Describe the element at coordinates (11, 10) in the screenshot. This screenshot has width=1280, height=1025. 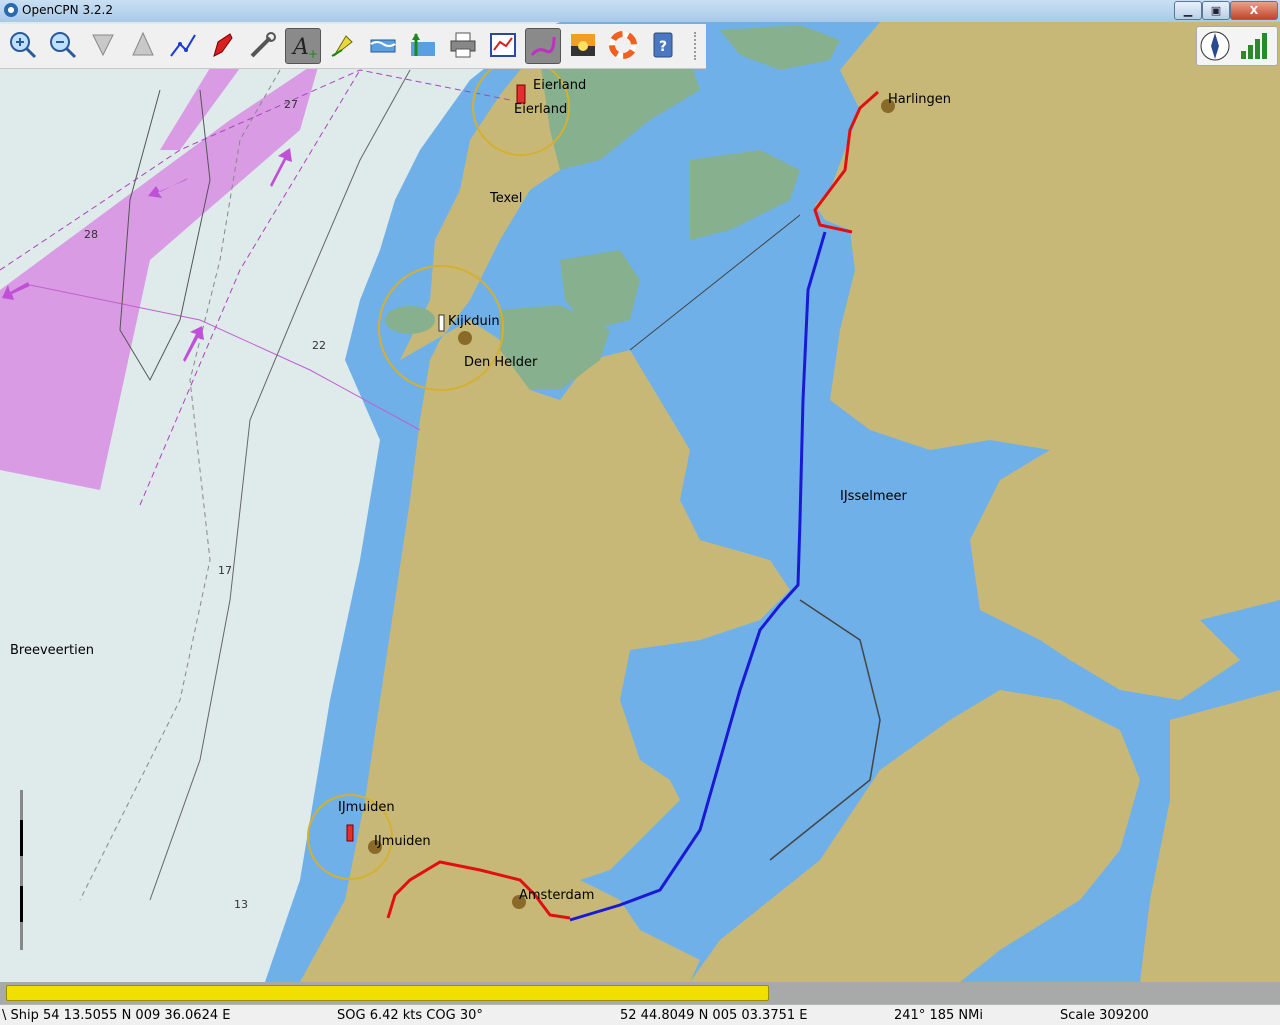
I see `app-icon` at that location.